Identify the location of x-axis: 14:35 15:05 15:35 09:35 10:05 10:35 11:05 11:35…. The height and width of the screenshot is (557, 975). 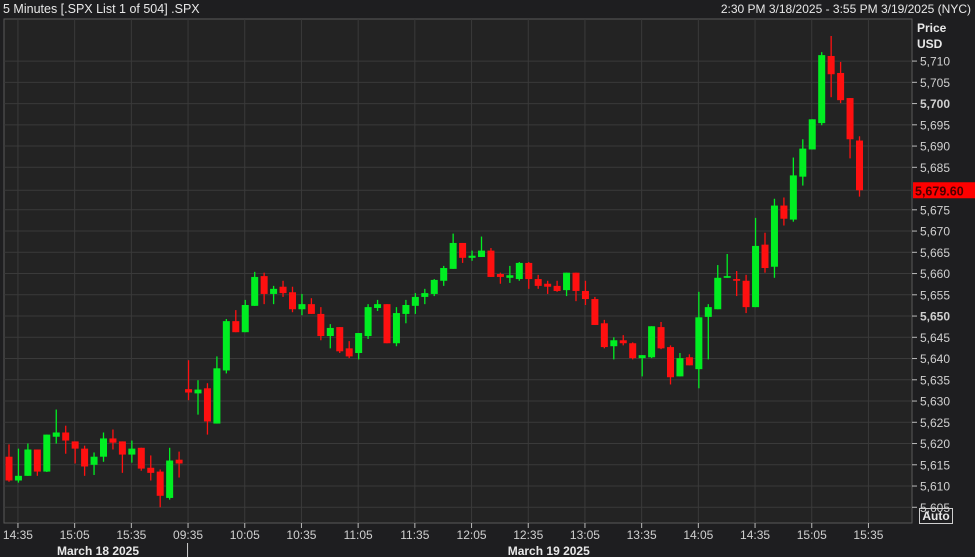
(443, 540).